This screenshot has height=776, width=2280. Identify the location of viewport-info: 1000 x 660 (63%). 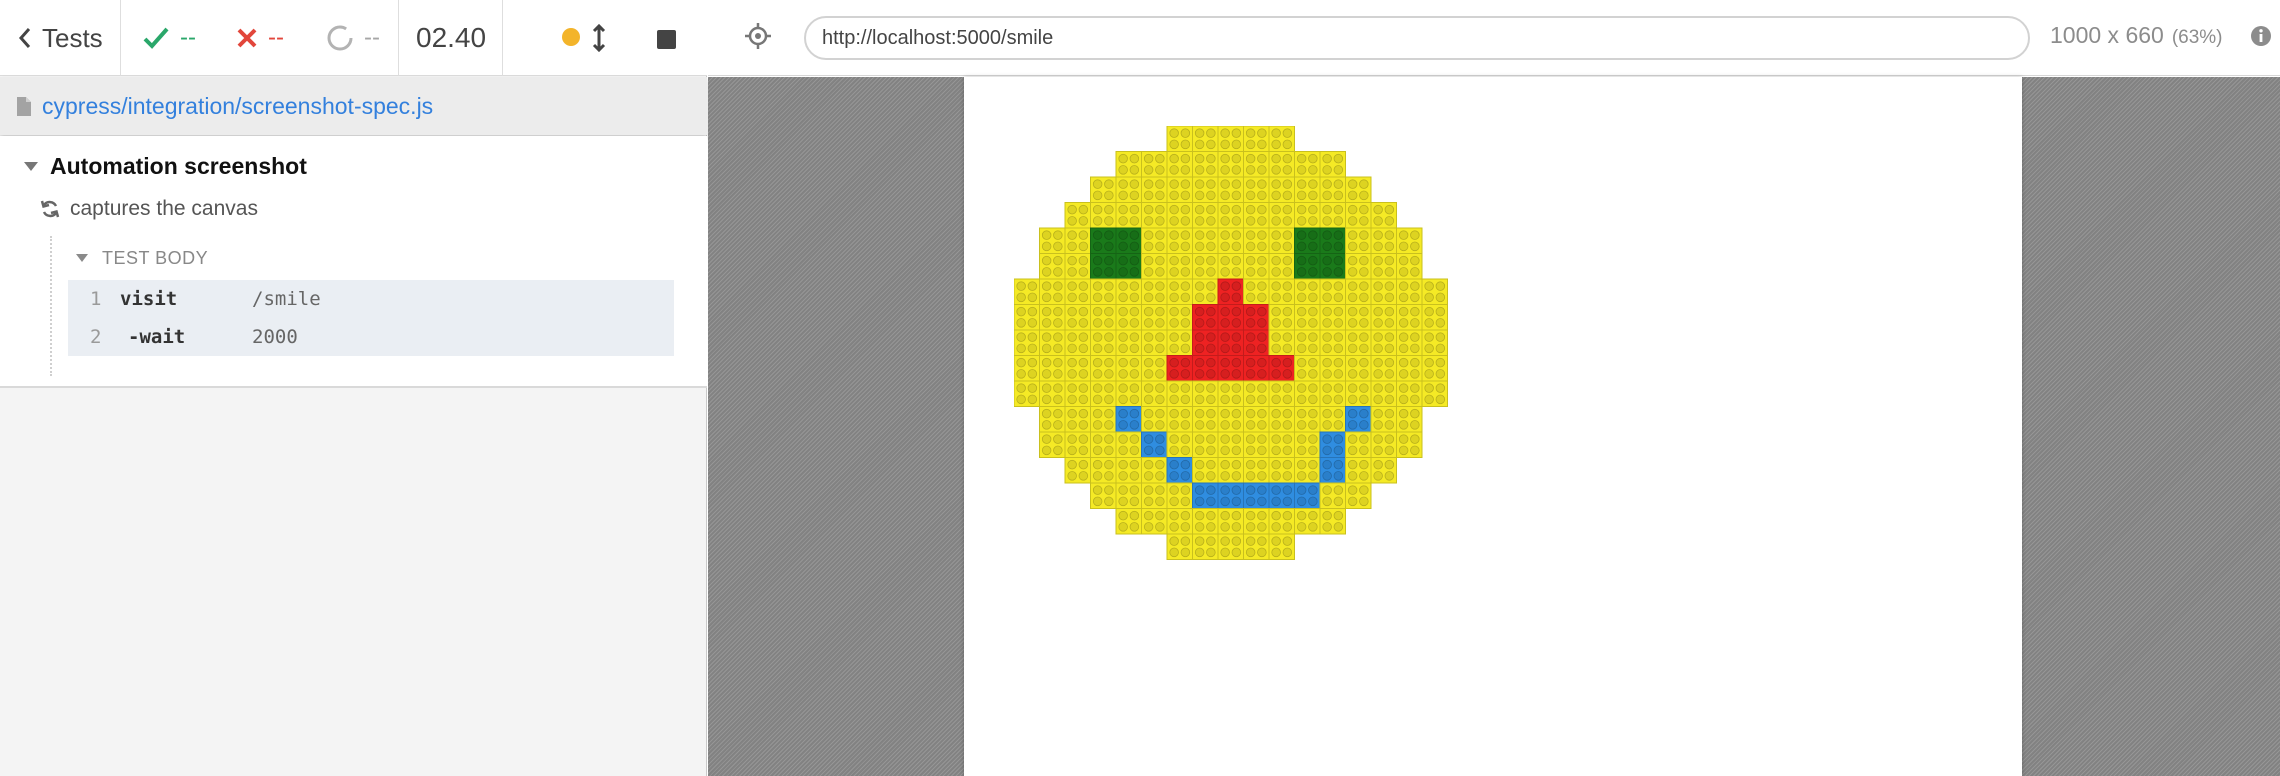
(2136, 35).